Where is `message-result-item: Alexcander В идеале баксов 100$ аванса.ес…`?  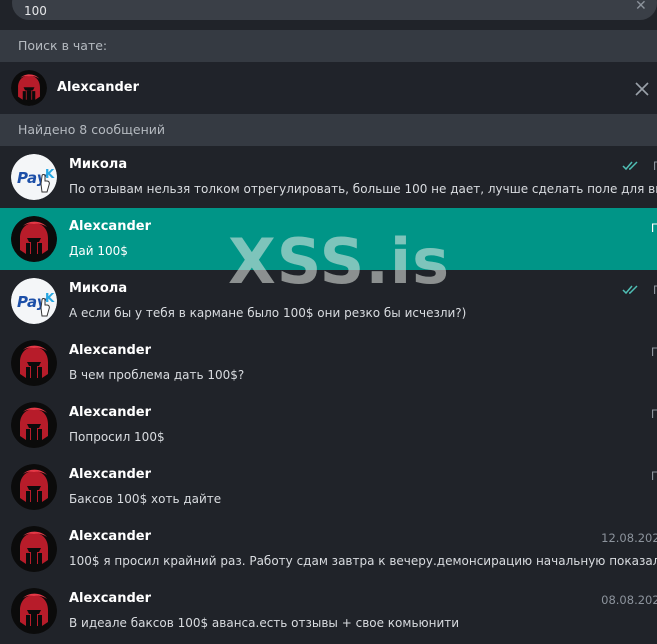 message-result-item: Alexcander В идеале баксов 100$ аванса.ес… is located at coordinates (328, 611).